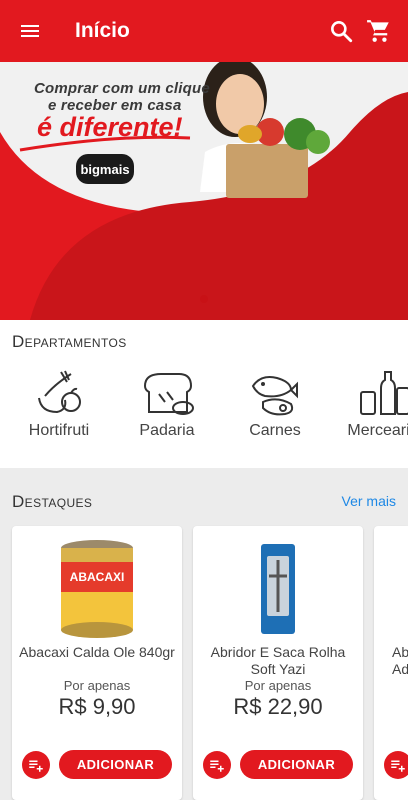 Image resolution: width=408 pixels, height=800 pixels. What do you see at coordinates (110, 127) in the screenshot?
I see `banner-tagline: é diferente!` at bounding box center [110, 127].